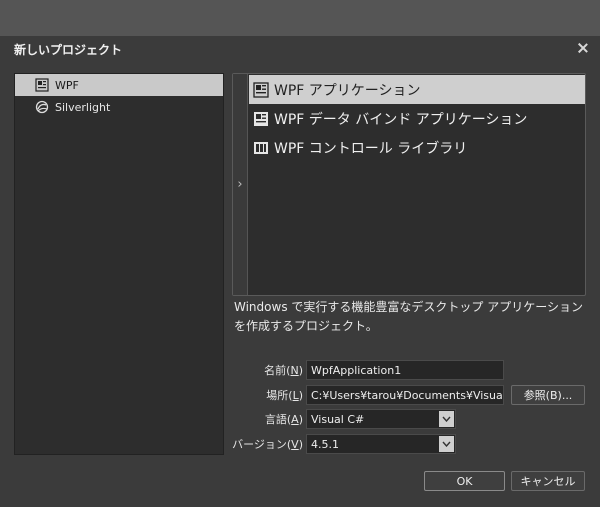 The width and height of the screenshot is (600, 507). What do you see at coordinates (371, 148) in the screenshot?
I see `template-label: WPF コントロール ライブラリ` at bounding box center [371, 148].